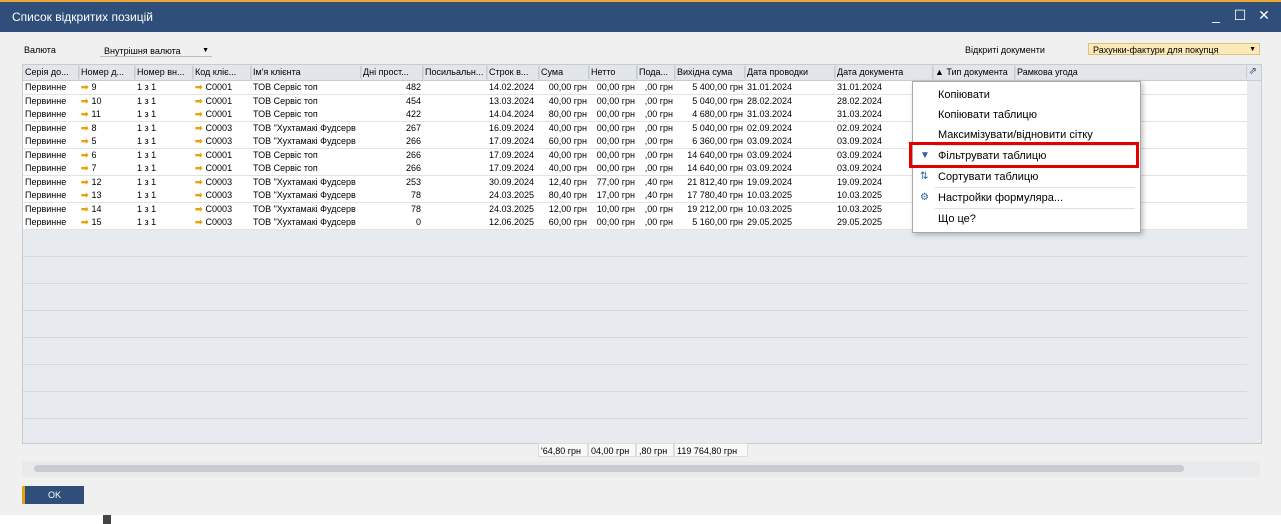  What do you see at coordinates (1026, 95) in the screenshot?
I see `menu-item-copy: Копіювати` at bounding box center [1026, 95].